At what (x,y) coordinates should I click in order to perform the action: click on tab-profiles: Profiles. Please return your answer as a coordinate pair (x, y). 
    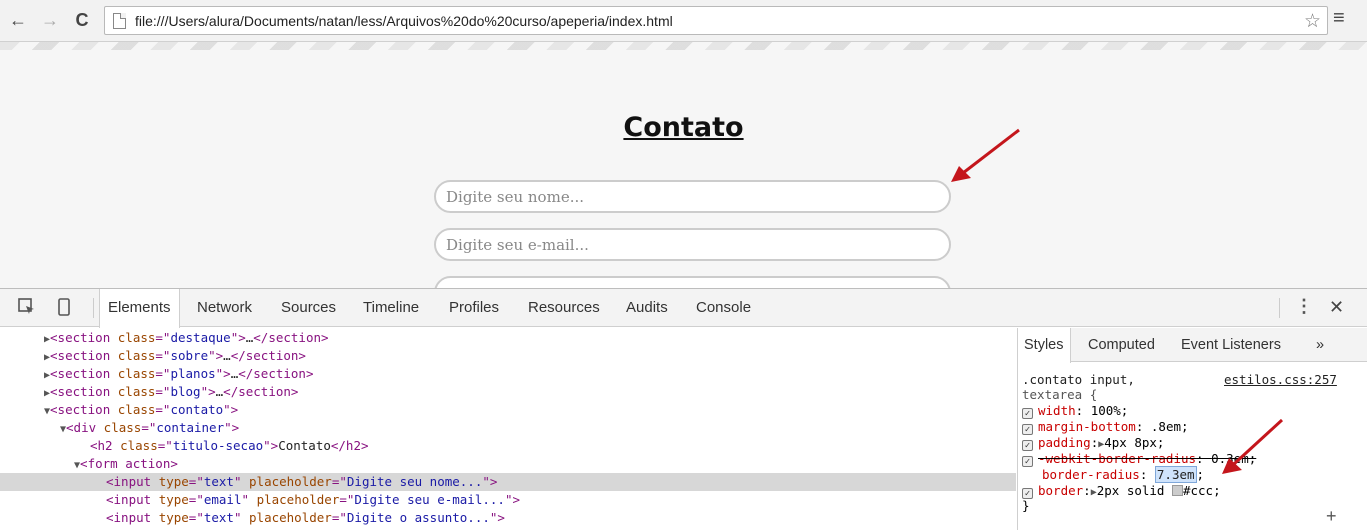
    Looking at the image, I should click on (474, 308).